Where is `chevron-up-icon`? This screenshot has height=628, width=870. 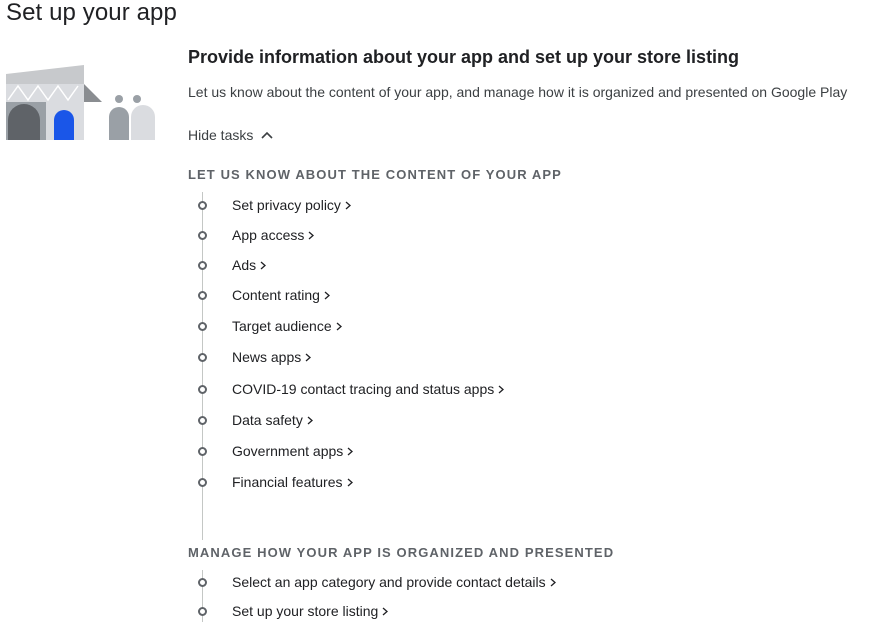
chevron-up-icon is located at coordinates (267, 135).